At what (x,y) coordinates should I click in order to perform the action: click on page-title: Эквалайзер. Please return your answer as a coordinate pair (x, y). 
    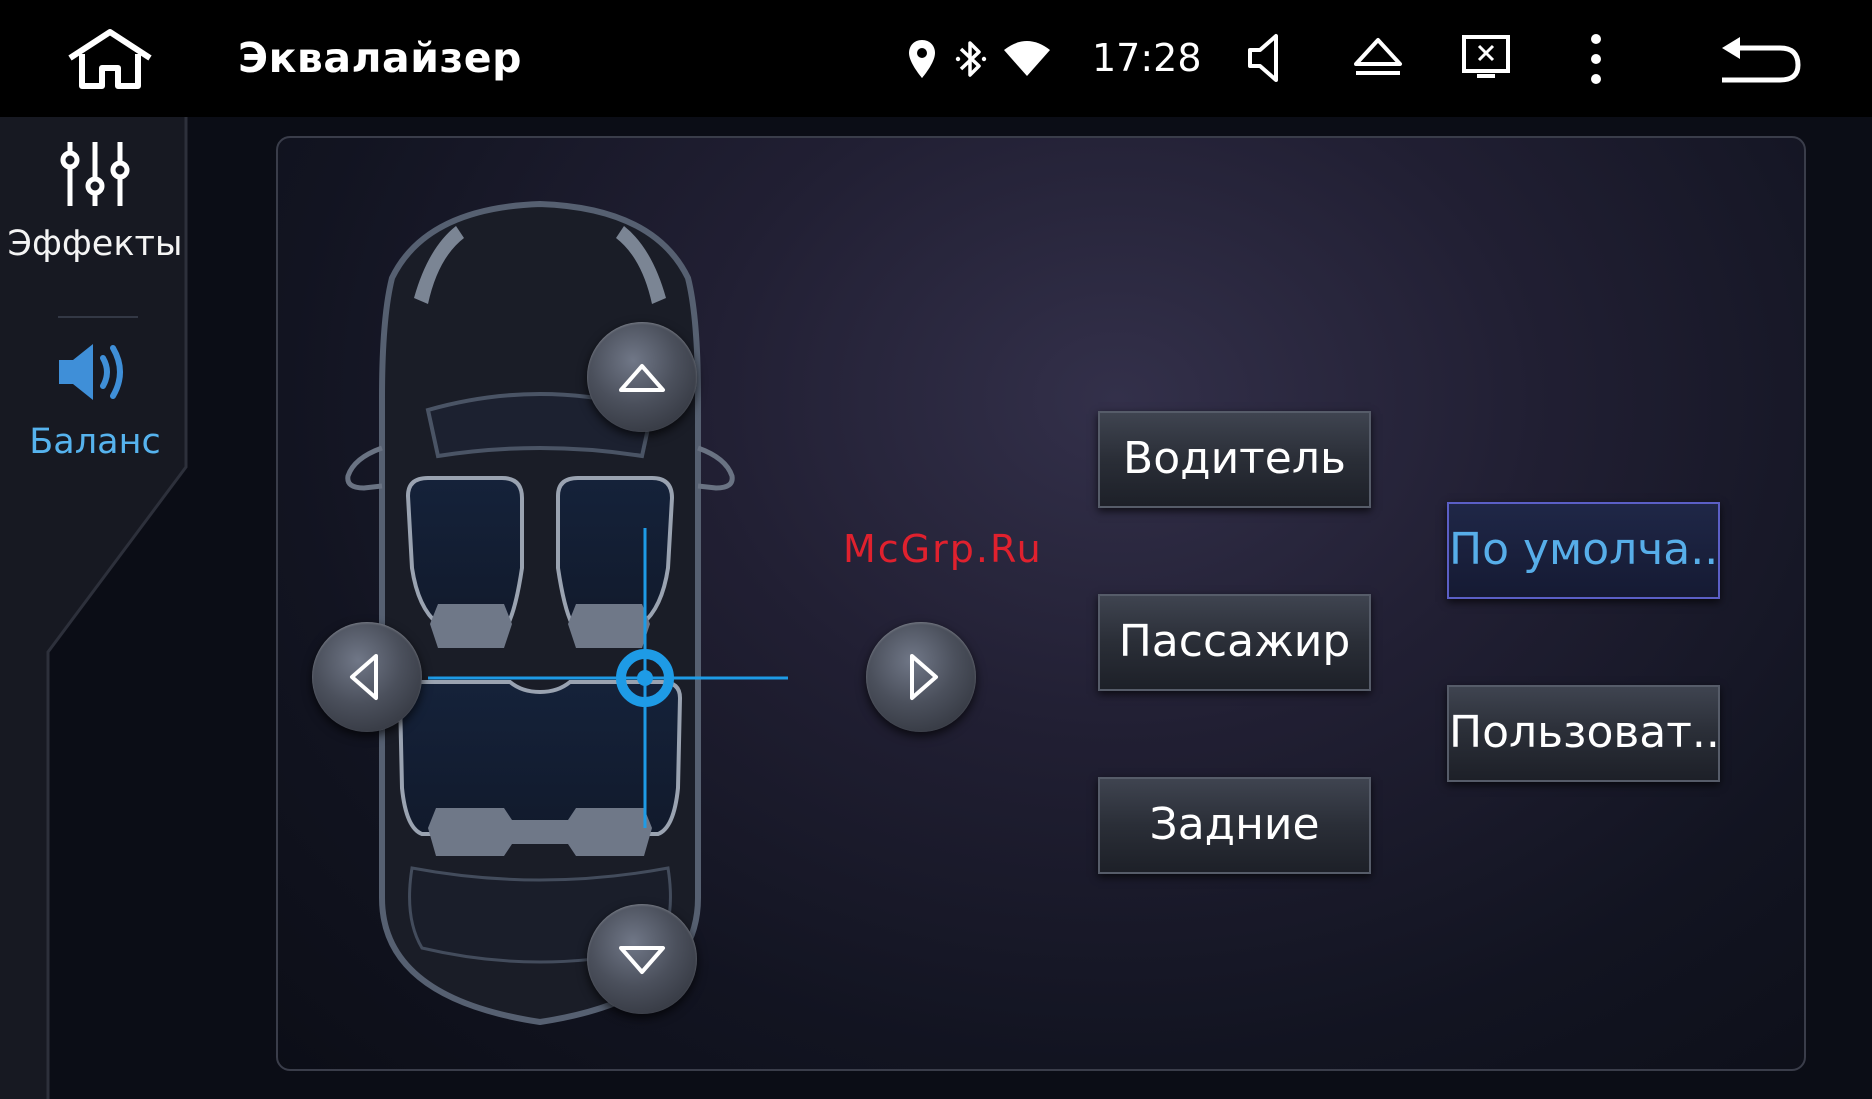
    Looking at the image, I should click on (380, 58).